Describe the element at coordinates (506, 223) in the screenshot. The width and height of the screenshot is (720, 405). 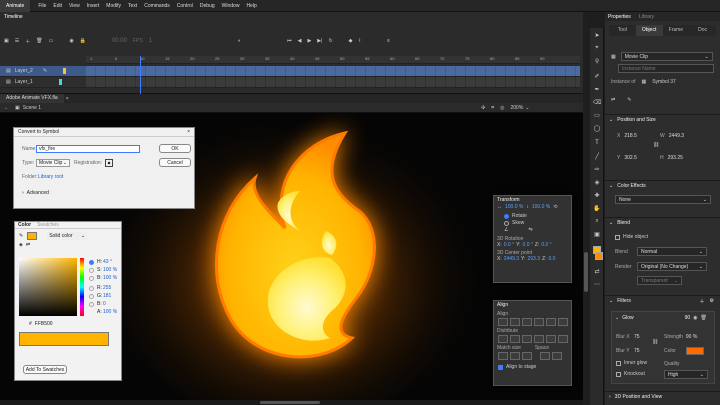
I see `skew-radio` at that location.